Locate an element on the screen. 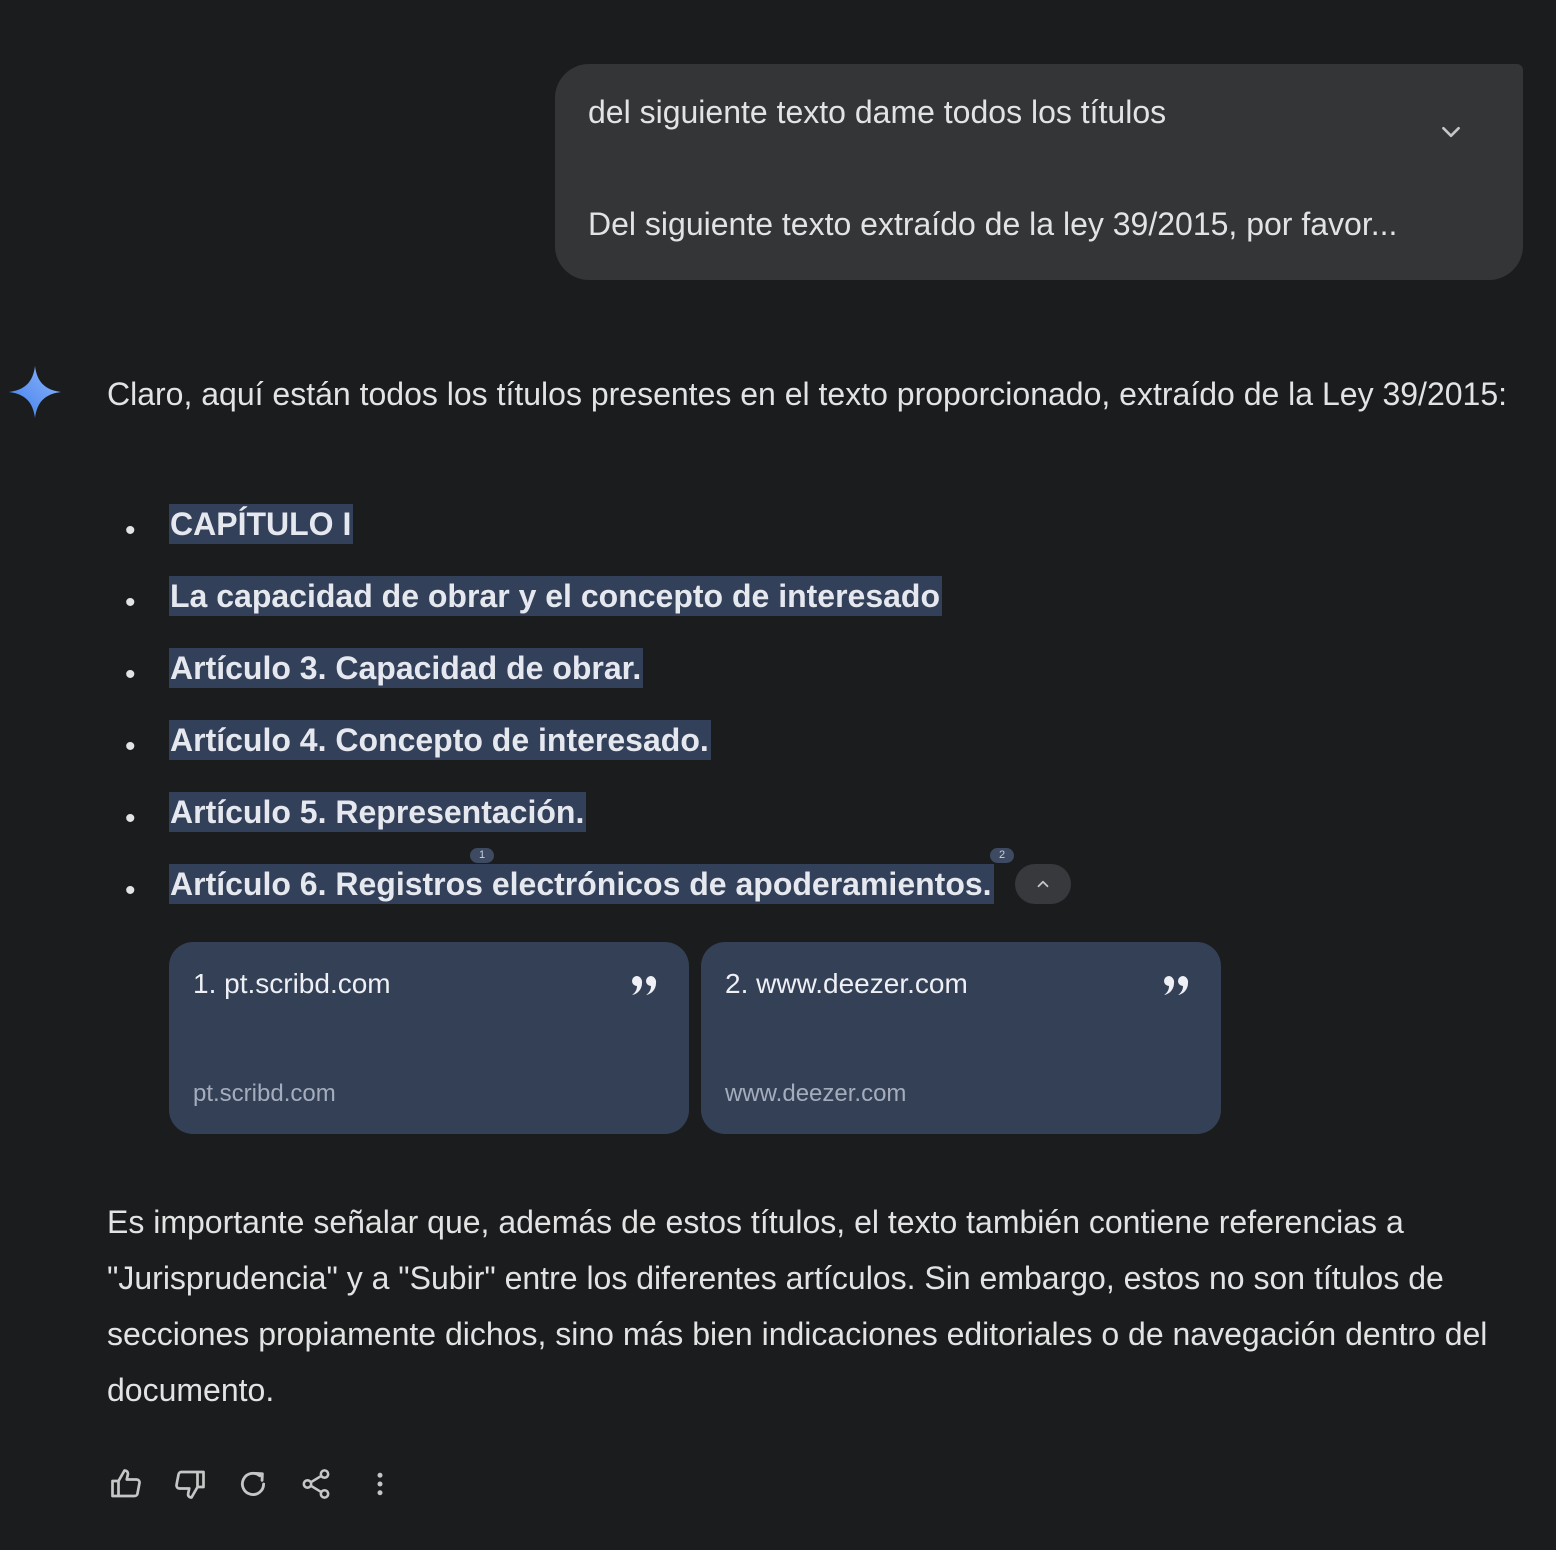 The height and width of the screenshot is (1550, 1556). more-vertical-icon is located at coordinates (380, 1484).